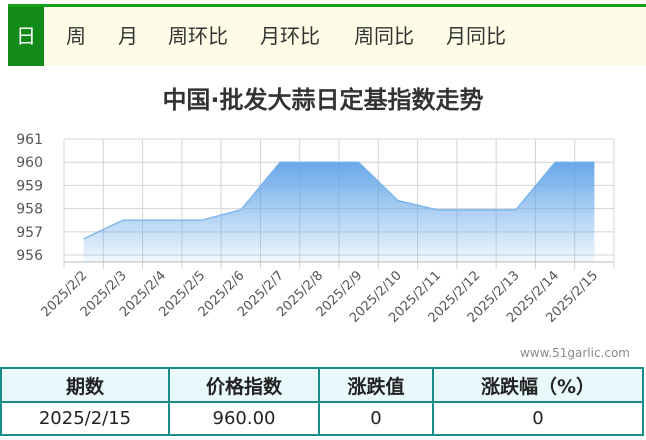 Image resolution: width=646 pixels, height=440 pixels. I want to click on cell-change-value: 0, so click(376, 418).